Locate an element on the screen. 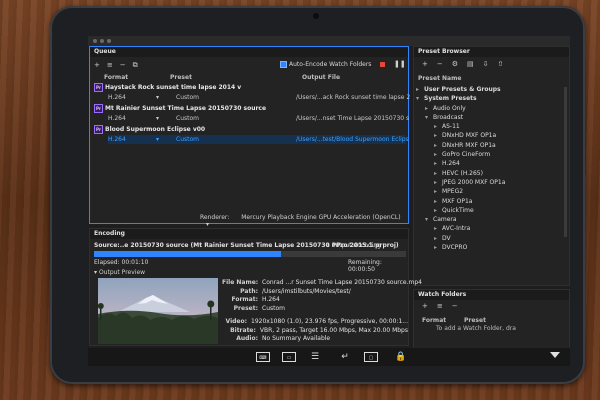  keyboard-icon: ⌨ is located at coordinates (263, 357).